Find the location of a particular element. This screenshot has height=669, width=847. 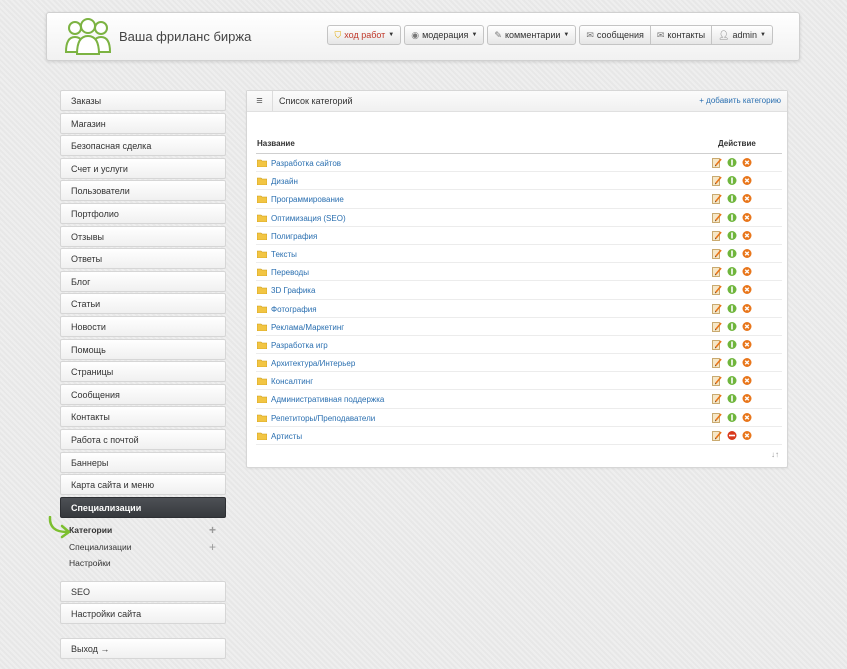

moderation-menu-button: ◉ модерация ▼ is located at coordinates (444, 35).